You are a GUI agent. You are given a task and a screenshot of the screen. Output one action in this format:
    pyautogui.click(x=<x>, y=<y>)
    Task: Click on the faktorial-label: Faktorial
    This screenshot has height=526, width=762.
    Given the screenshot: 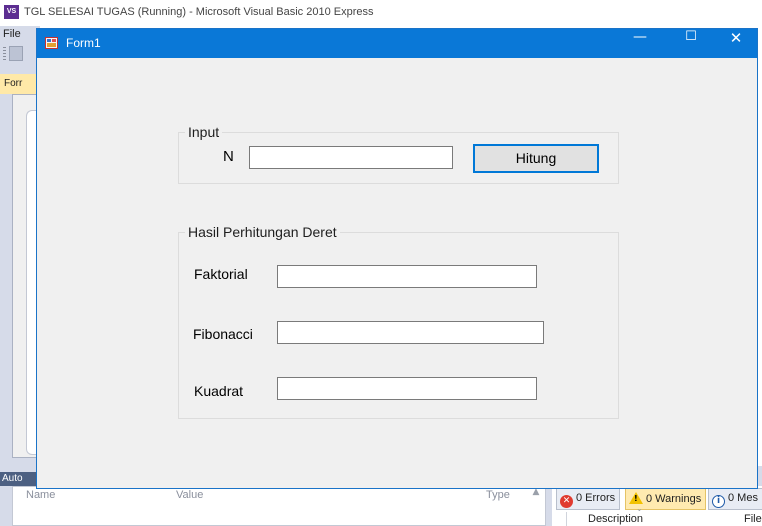 What is the action you would take?
    pyautogui.click(x=221, y=274)
    